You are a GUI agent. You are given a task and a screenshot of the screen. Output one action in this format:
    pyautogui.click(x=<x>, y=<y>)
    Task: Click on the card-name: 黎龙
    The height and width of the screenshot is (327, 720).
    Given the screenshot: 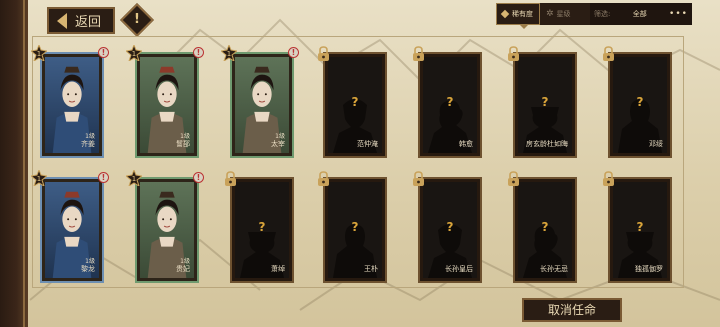 What is the action you would take?
    pyautogui.click(x=88, y=269)
    